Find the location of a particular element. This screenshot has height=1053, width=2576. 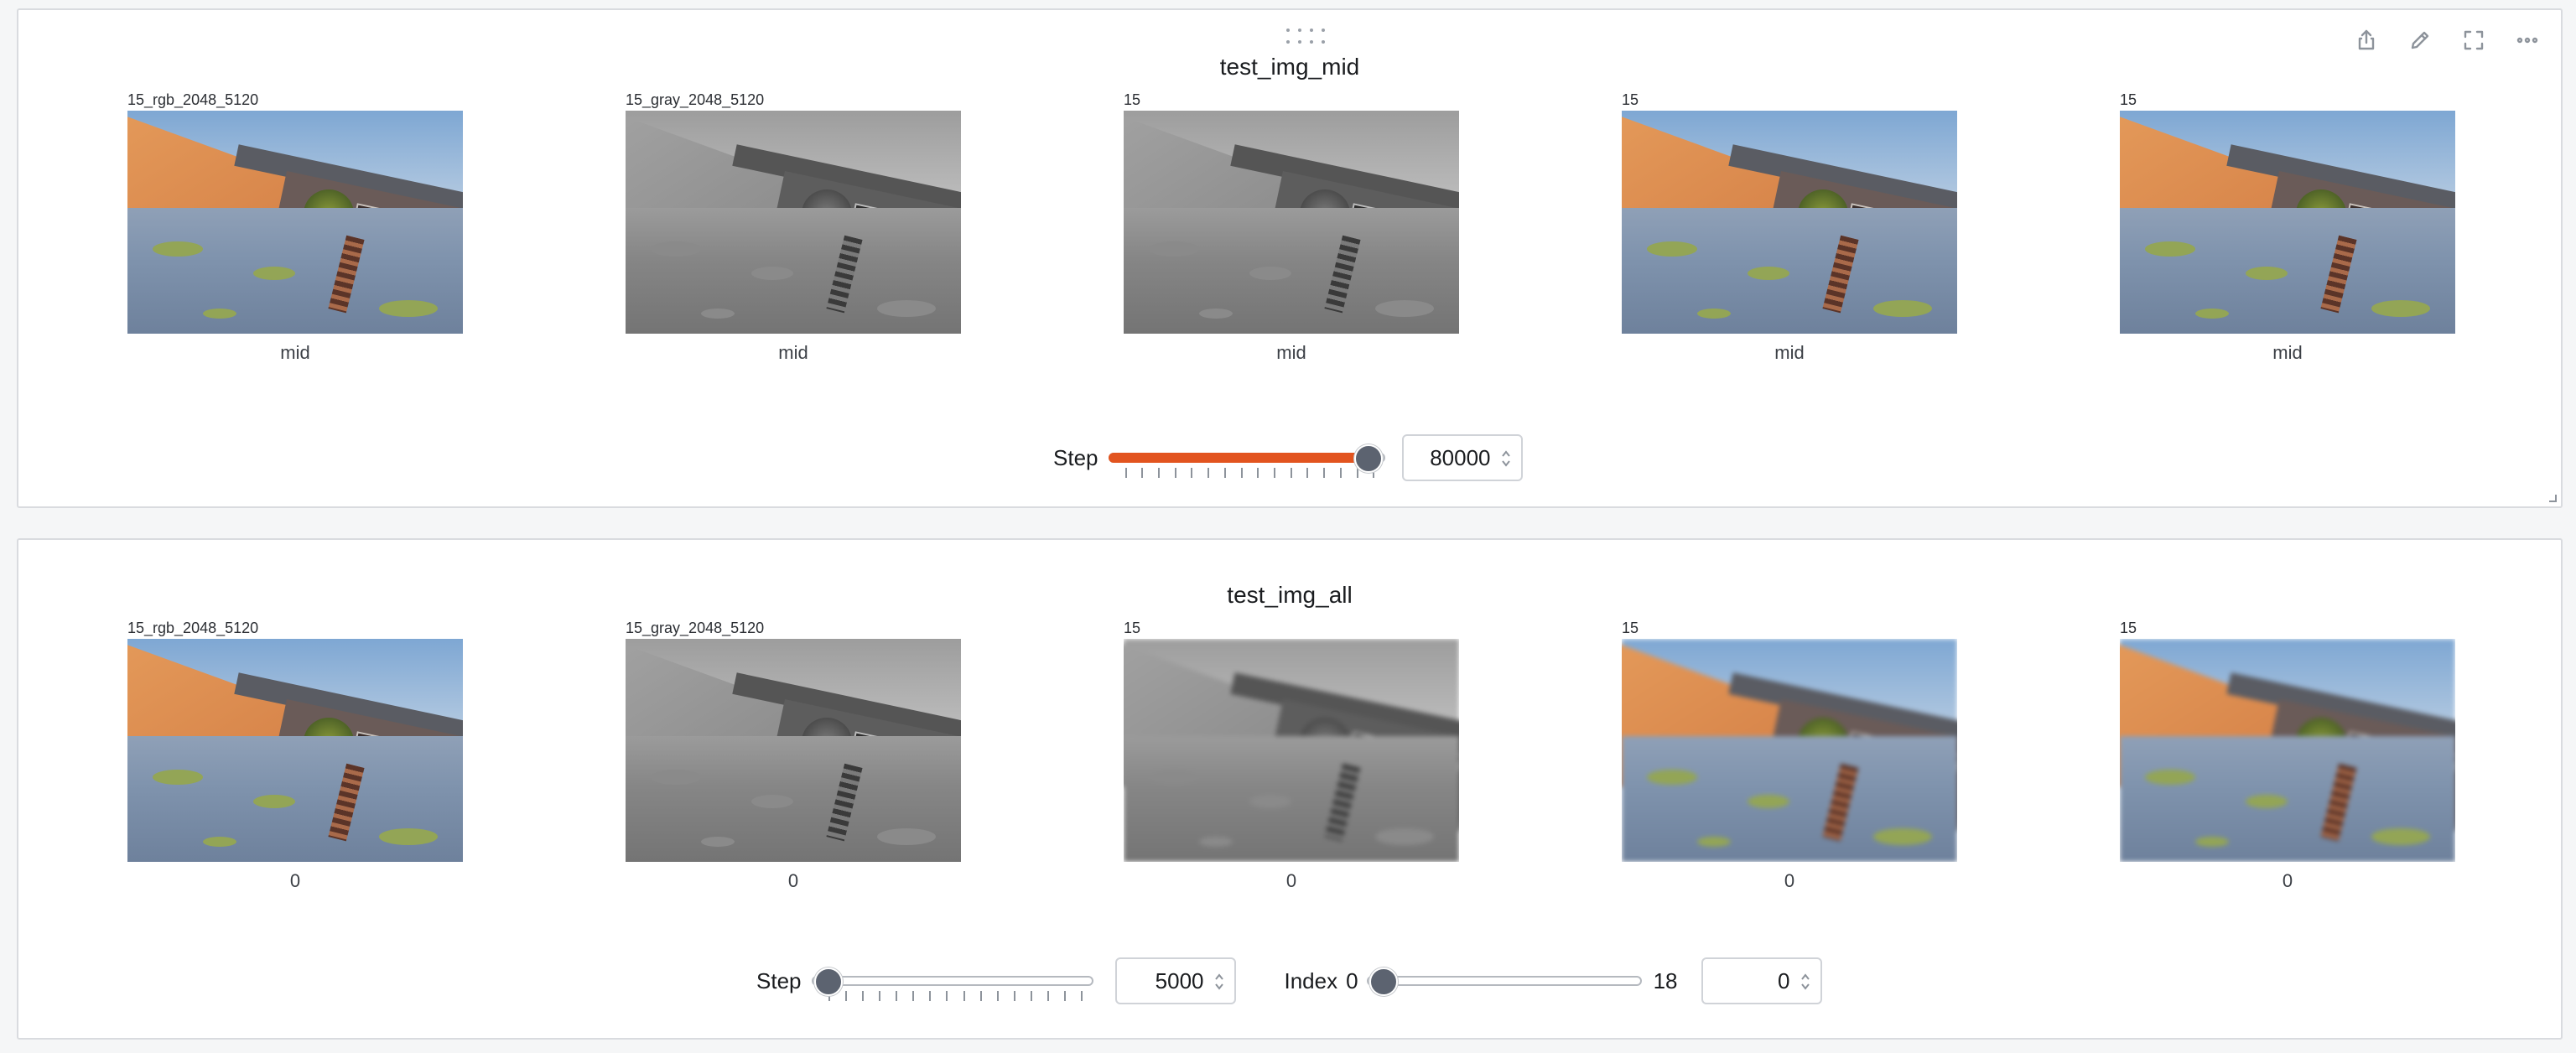

index-min: 0 is located at coordinates (1352, 980).